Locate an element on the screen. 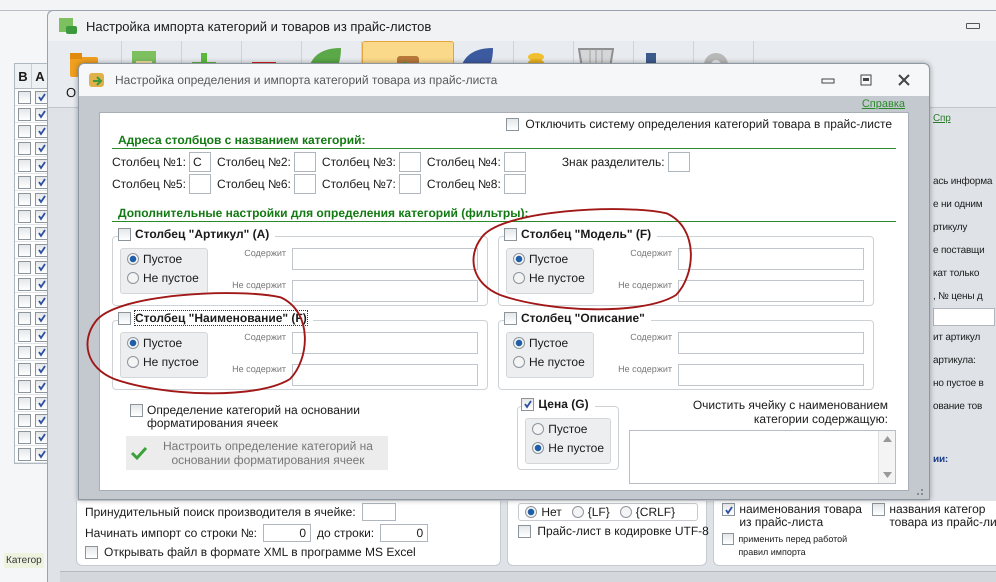 Image resolution: width=996 pixels, height=582 pixels. input-field: C is located at coordinates (199, 162).